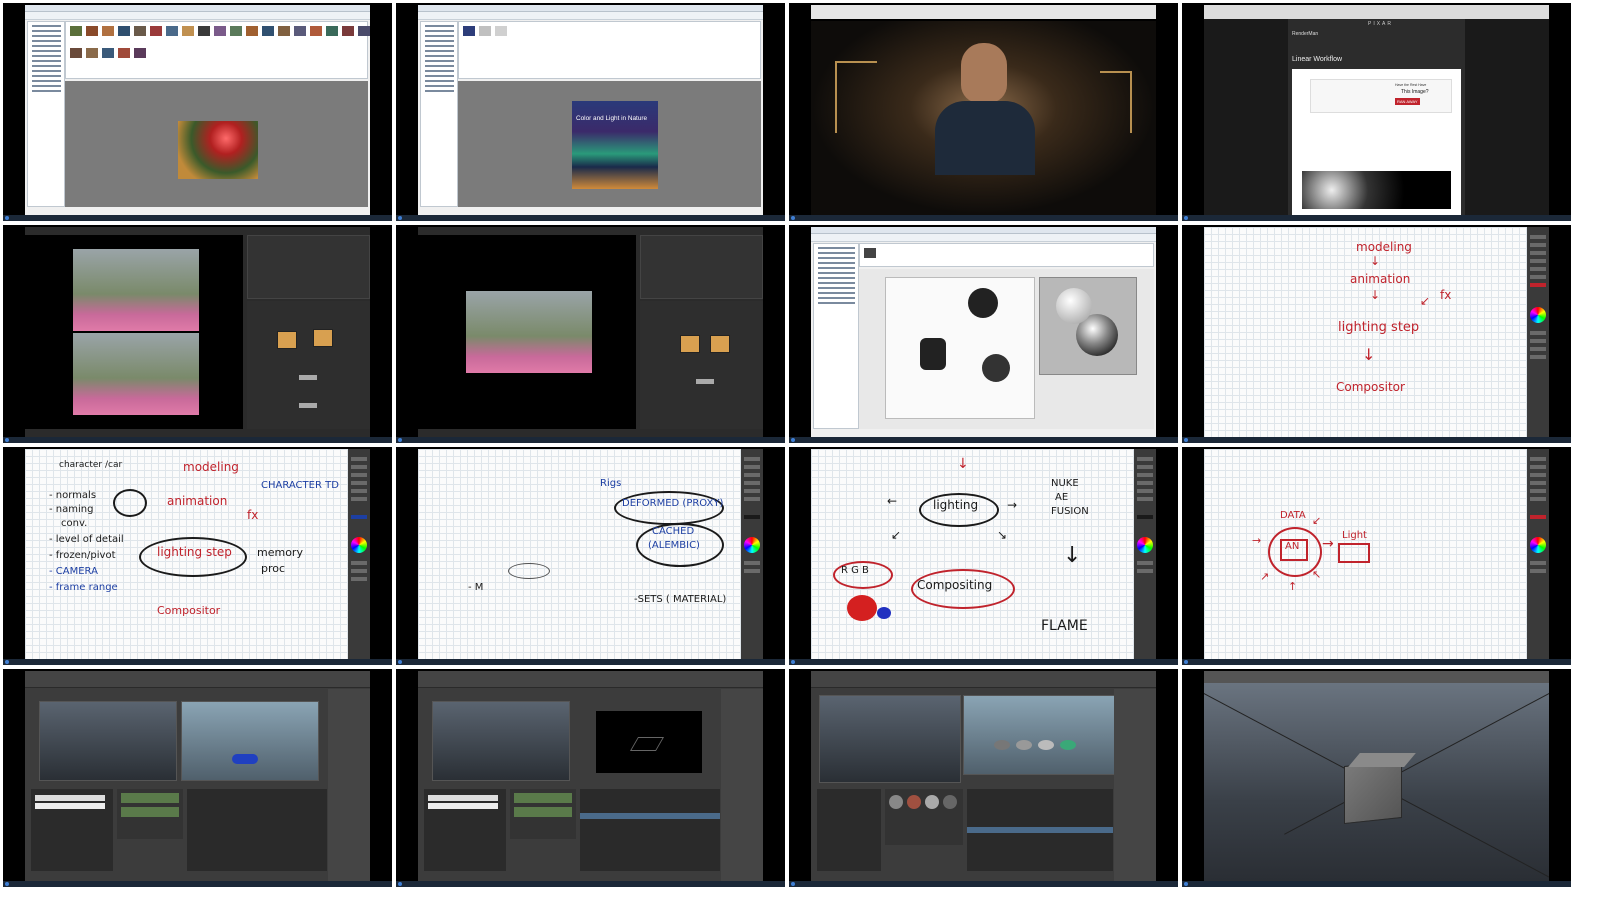 The height and width of the screenshot is (906, 1600). Describe the element at coordinates (1305, 34) in the screenshot. I see `site-name: RenderMan` at that location.